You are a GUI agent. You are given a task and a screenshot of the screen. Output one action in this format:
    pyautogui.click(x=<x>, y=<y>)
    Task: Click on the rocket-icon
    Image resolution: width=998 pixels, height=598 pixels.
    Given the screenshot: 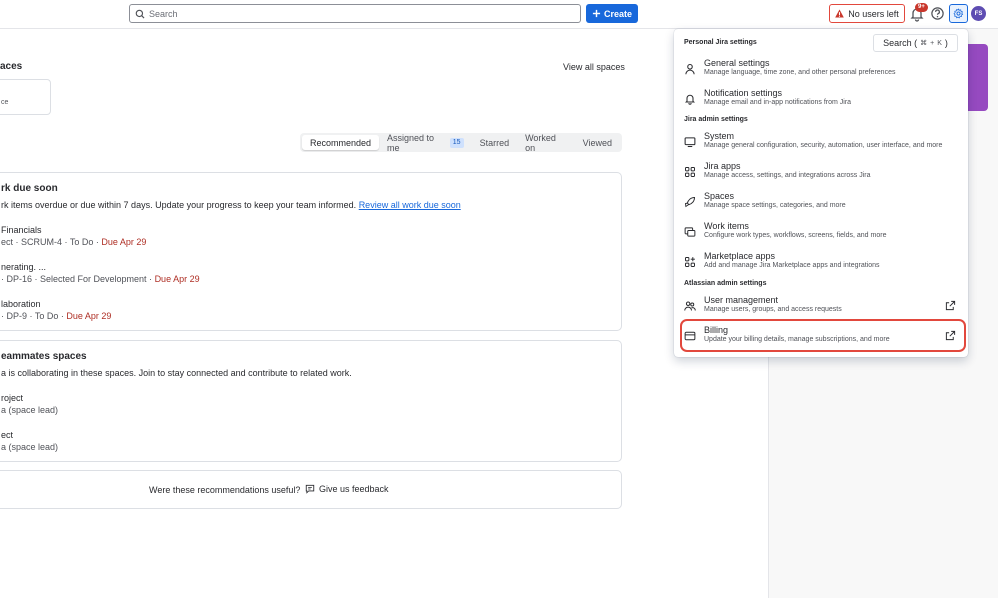 What is the action you would take?
    pyautogui.click(x=690, y=202)
    